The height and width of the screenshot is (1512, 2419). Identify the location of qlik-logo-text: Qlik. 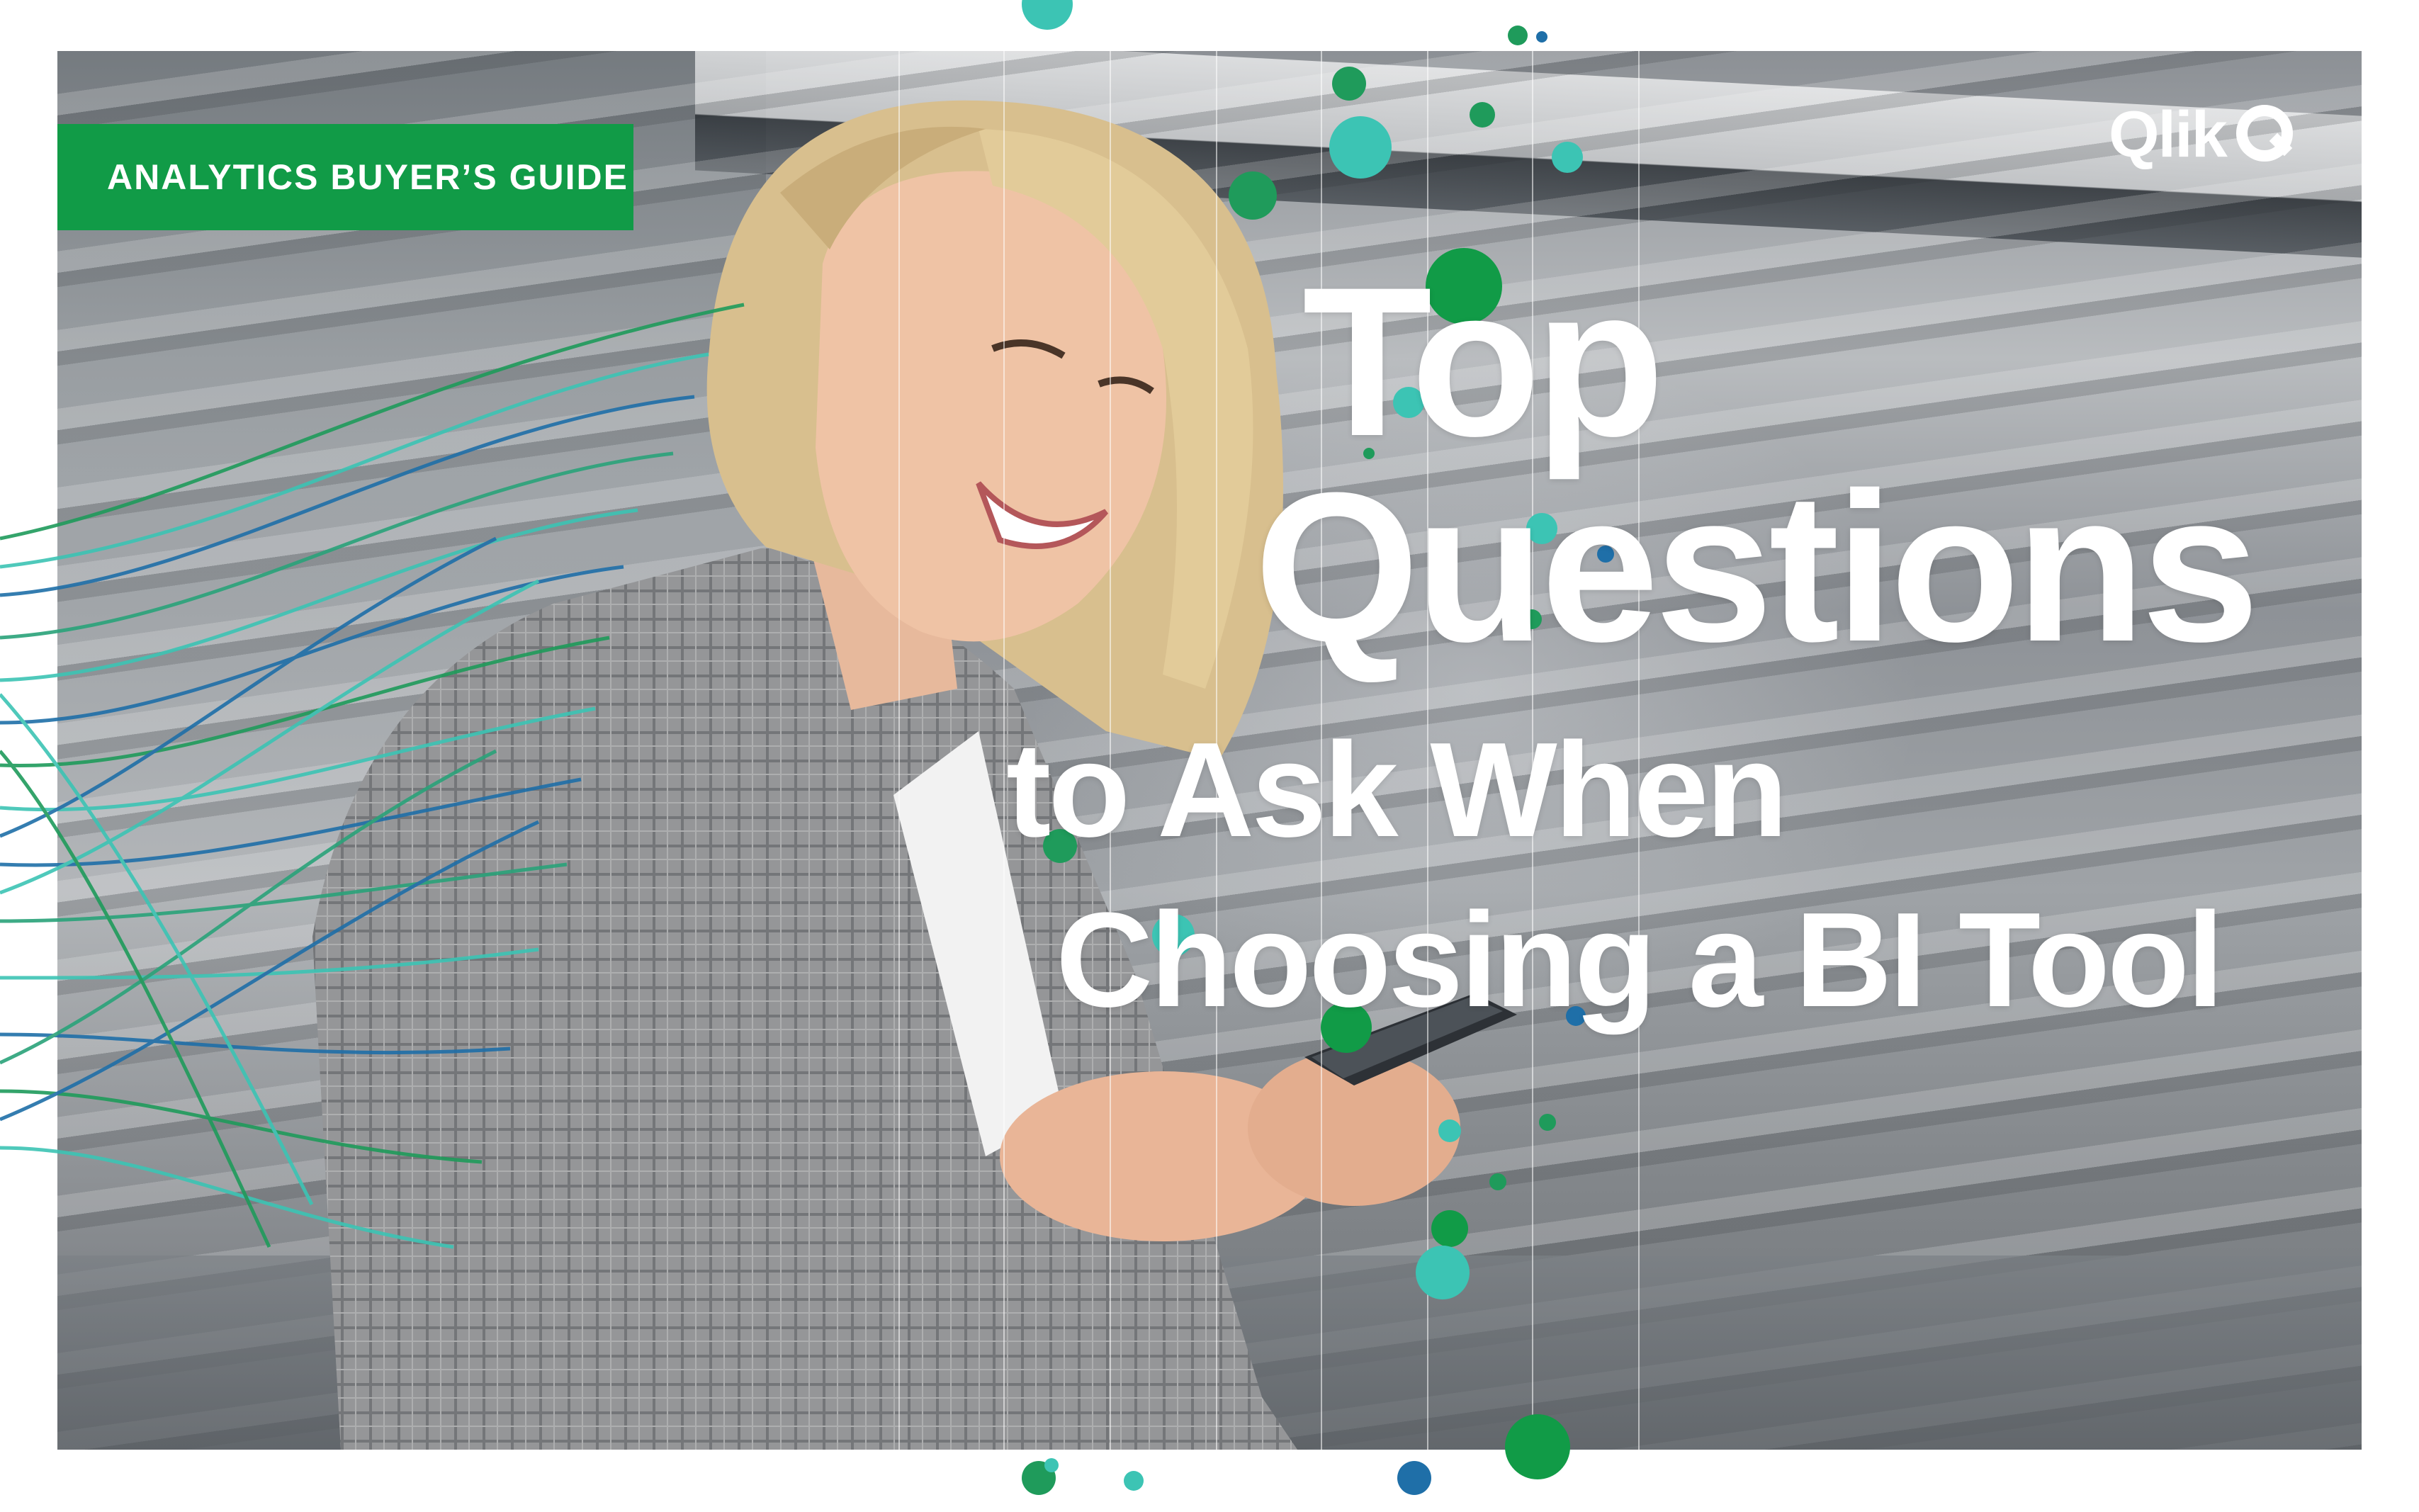
(2168, 134).